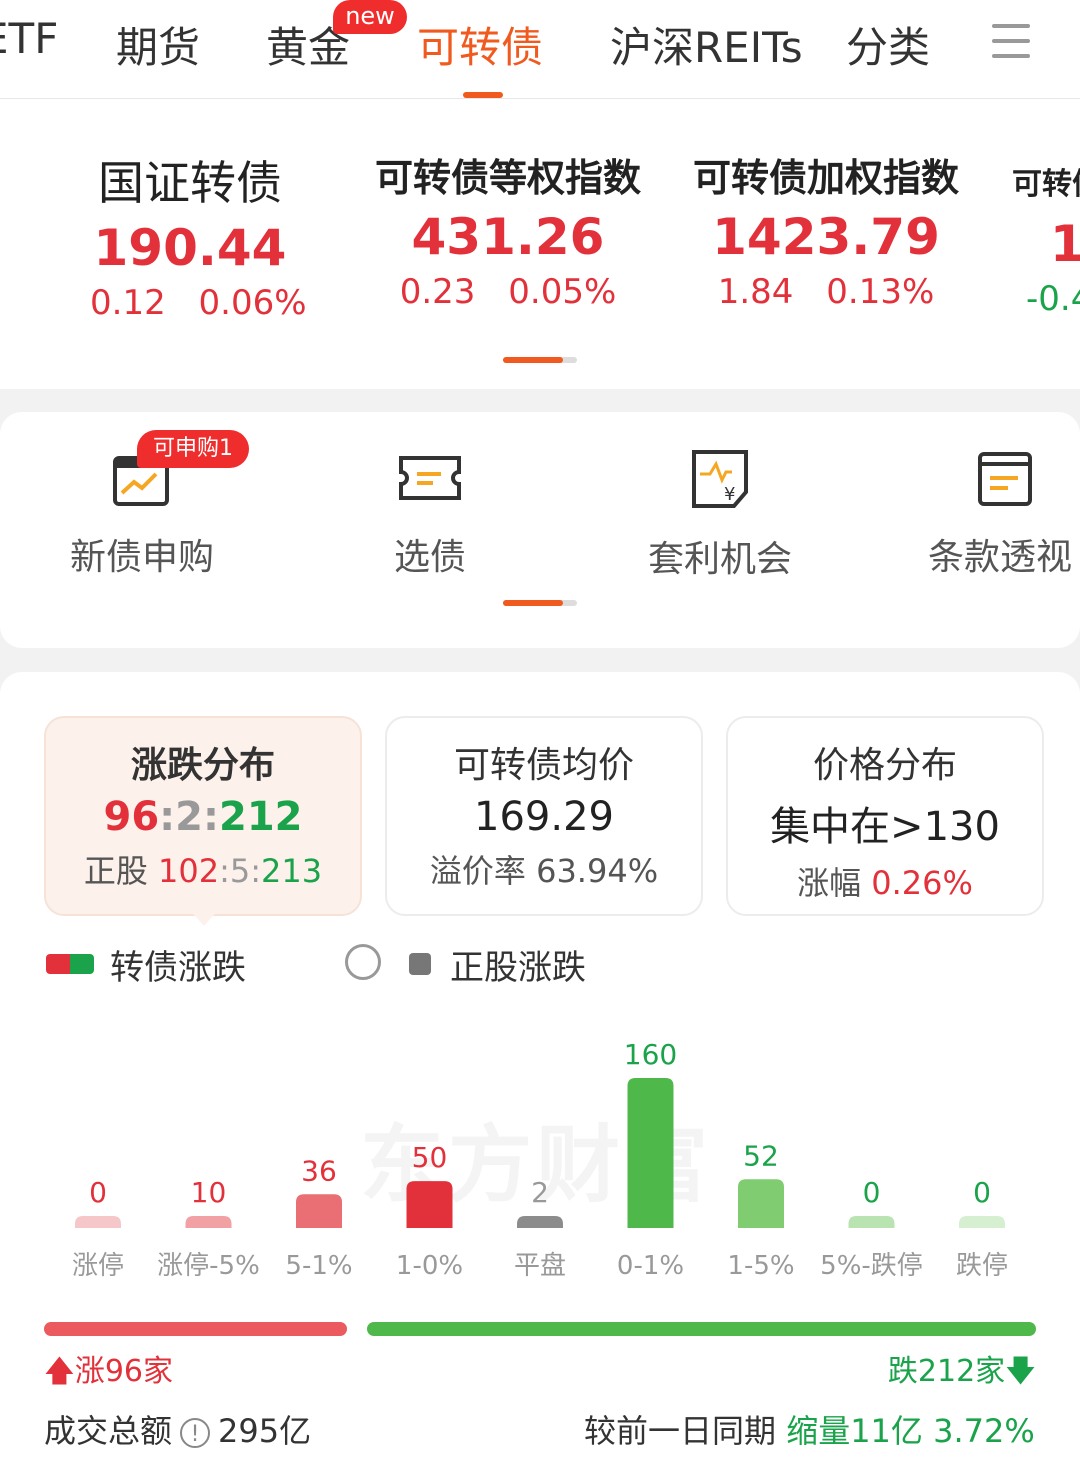 This screenshot has height=1463, width=1080. Describe the element at coordinates (1005, 479) in the screenshot. I see `document-icon` at that location.